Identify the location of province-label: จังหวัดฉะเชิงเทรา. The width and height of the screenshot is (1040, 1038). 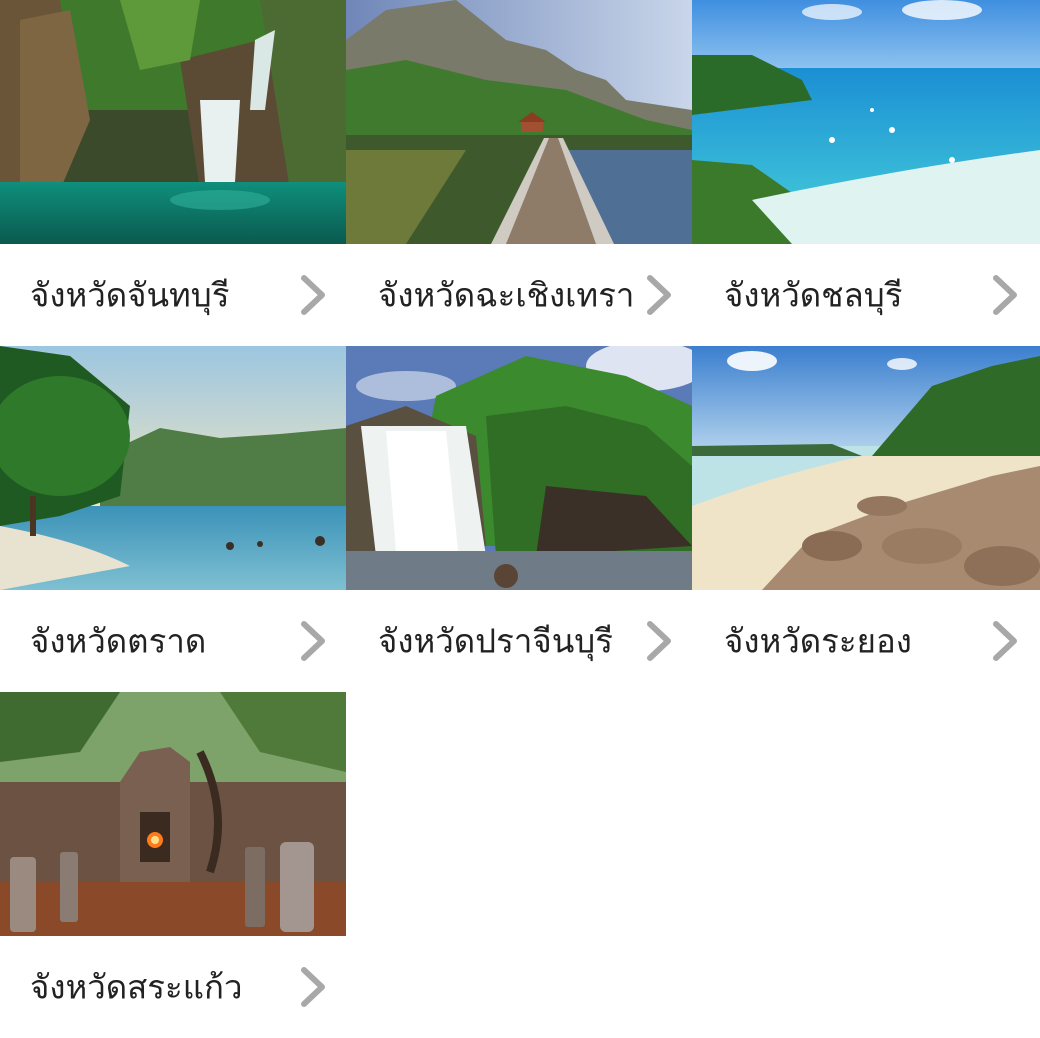
(506, 295).